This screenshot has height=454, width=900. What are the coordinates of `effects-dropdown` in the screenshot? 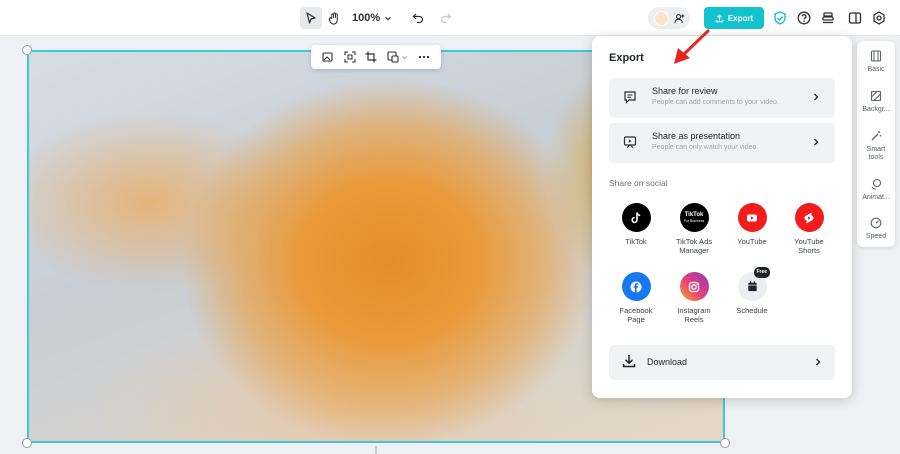 It's located at (397, 57).